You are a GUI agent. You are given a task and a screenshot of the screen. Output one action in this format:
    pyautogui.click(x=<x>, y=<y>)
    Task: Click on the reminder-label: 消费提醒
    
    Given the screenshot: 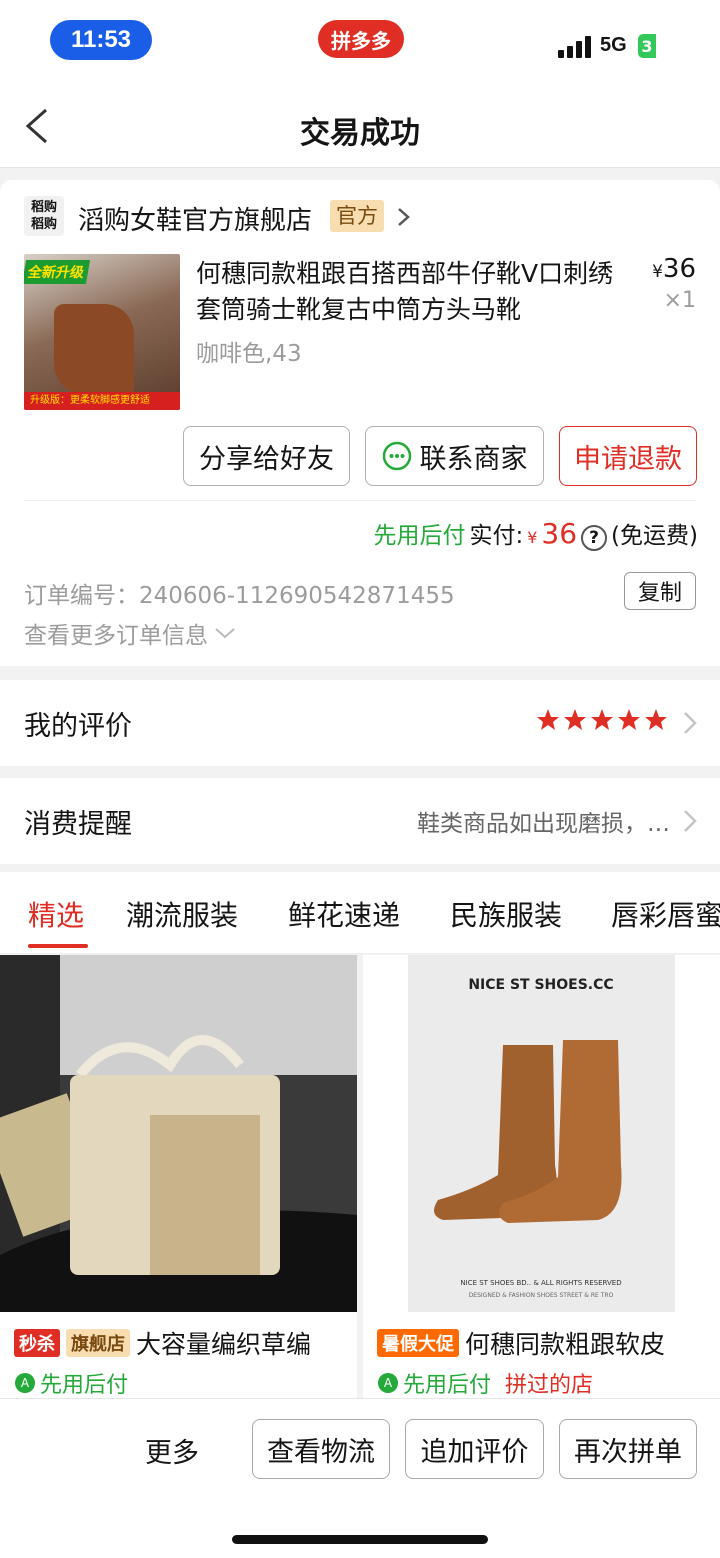 What is the action you would take?
    pyautogui.click(x=78, y=824)
    